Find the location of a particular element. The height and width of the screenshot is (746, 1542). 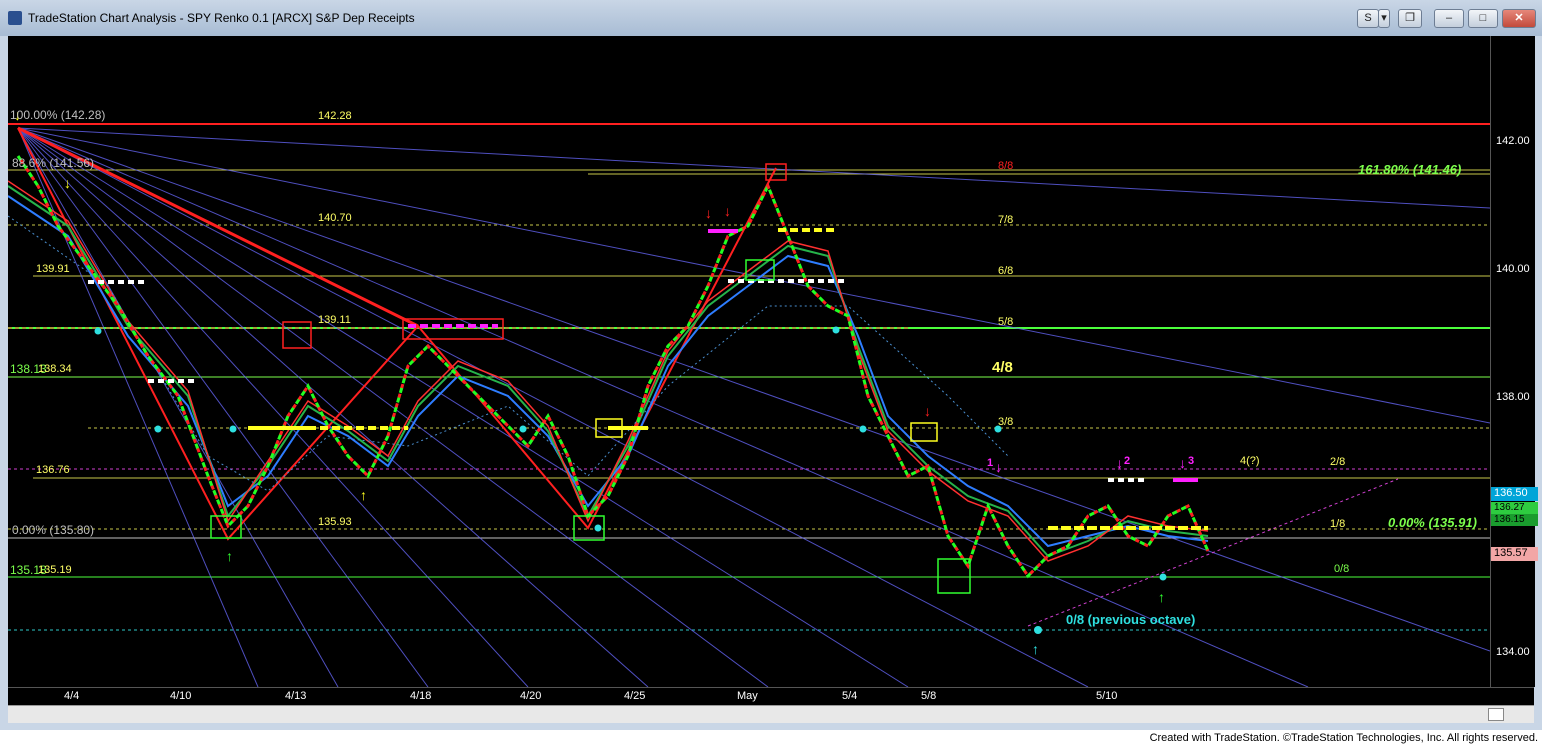

level-label-139-91: 139.91 is located at coordinates (53, 269).